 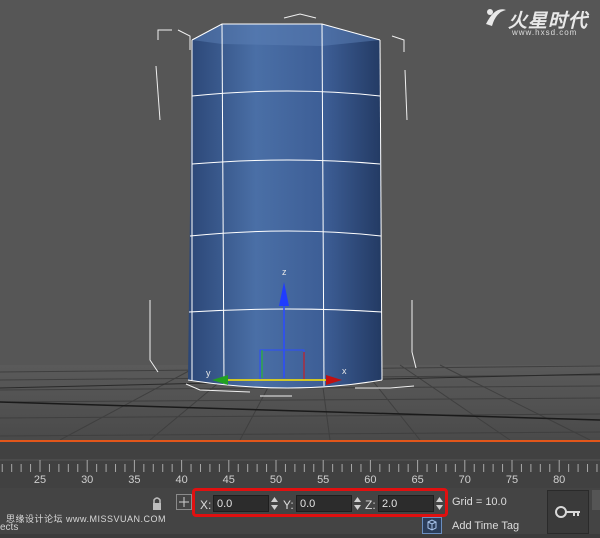 I want to click on selection-lock-button, so click(x=157, y=504).